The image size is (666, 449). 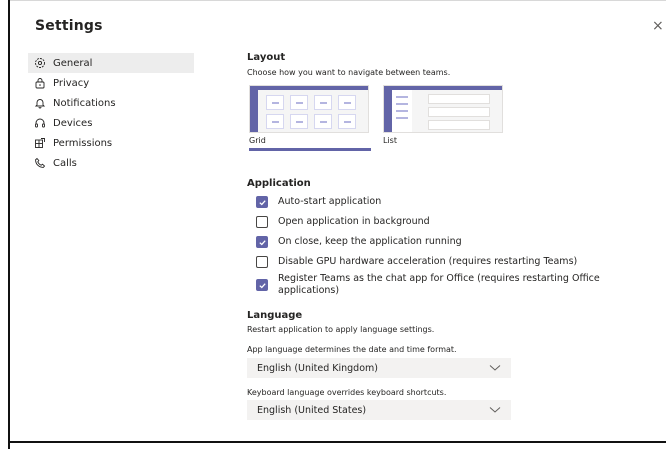 What do you see at coordinates (40, 123) in the screenshot?
I see `headset-icon` at bounding box center [40, 123].